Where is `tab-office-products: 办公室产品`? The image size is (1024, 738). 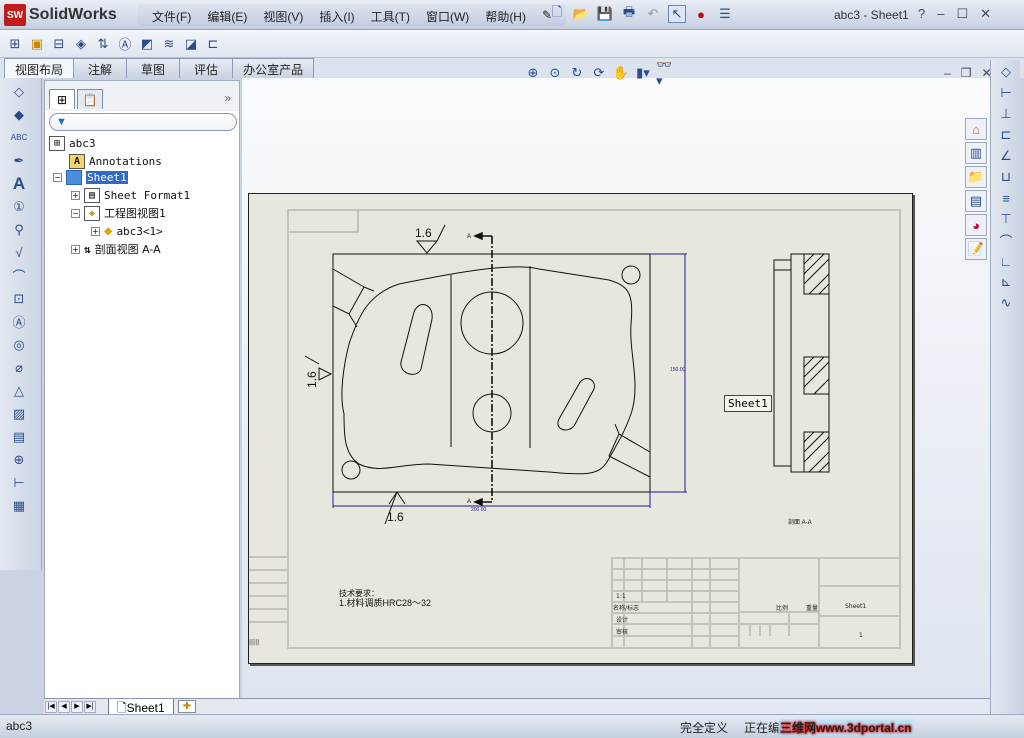
tab-office-products: 办公室产品 is located at coordinates (273, 68).